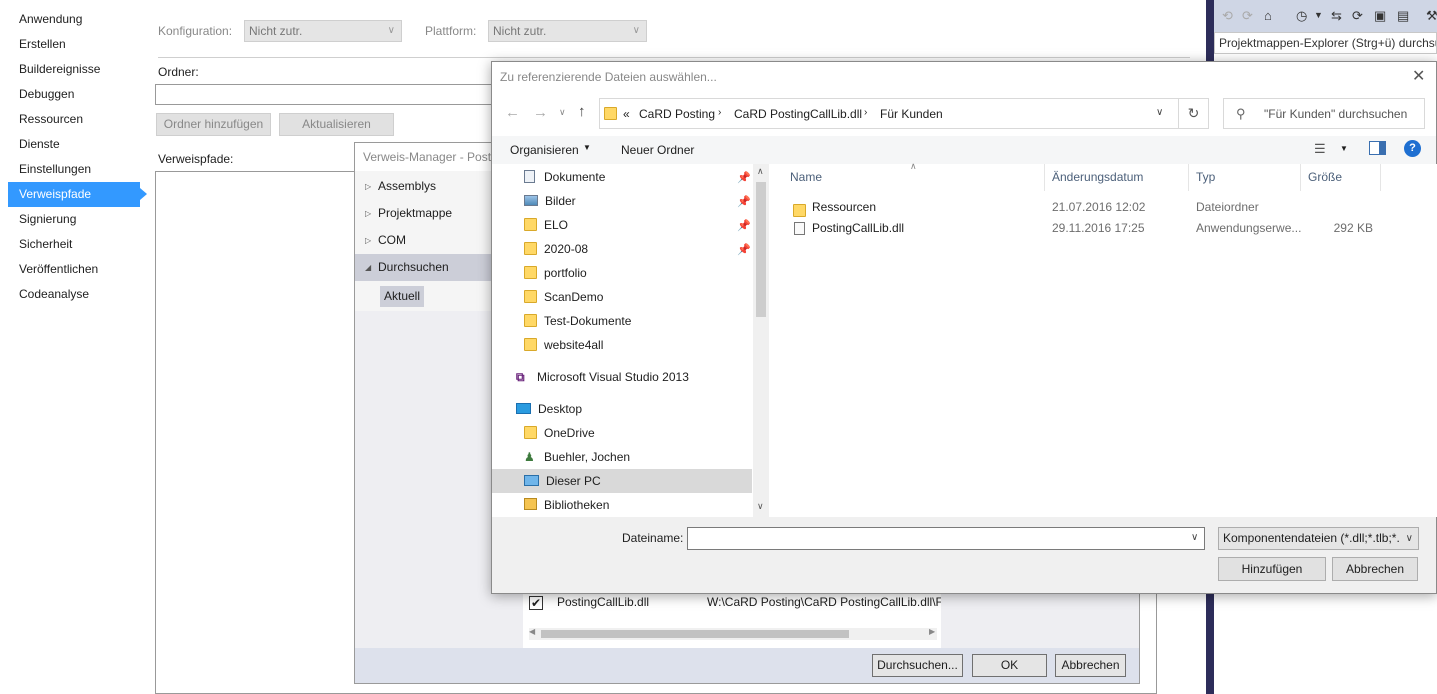  What do you see at coordinates (1357, 16) in the screenshot?
I see `refresh-icon: ⟳` at bounding box center [1357, 16].